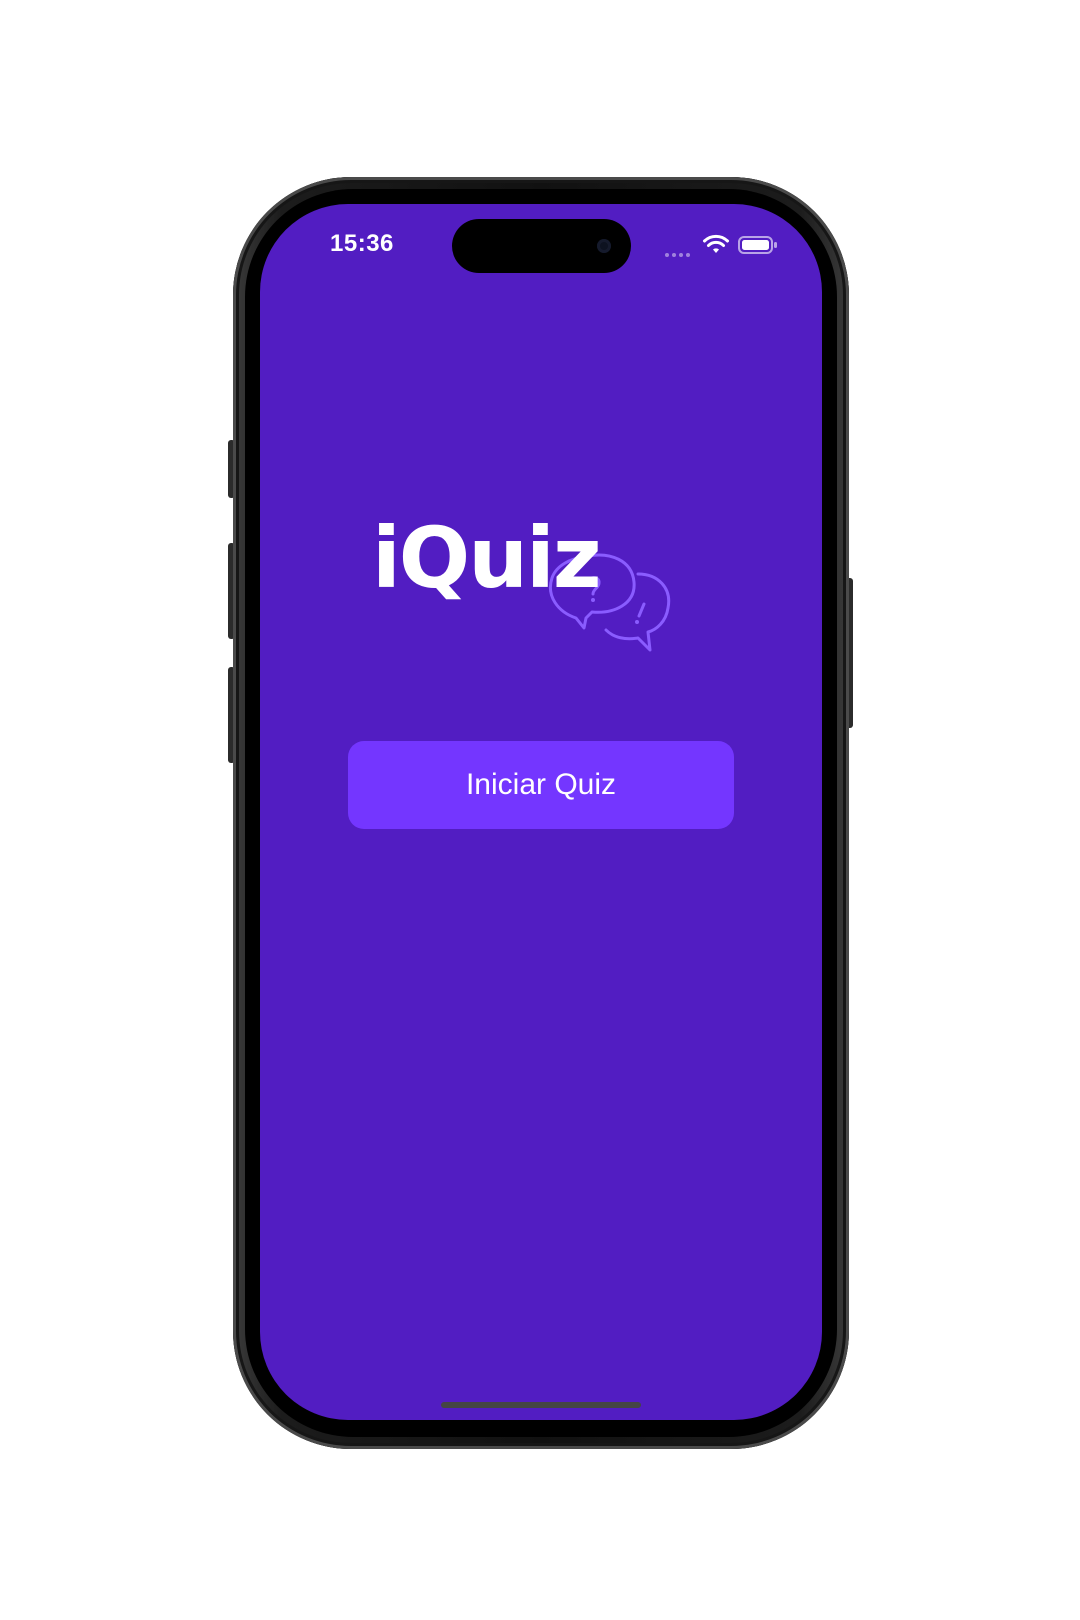 The height and width of the screenshot is (1620, 1080). Describe the element at coordinates (487, 558) in the screenshot. I see `logo-text: iQuiz` at that location.